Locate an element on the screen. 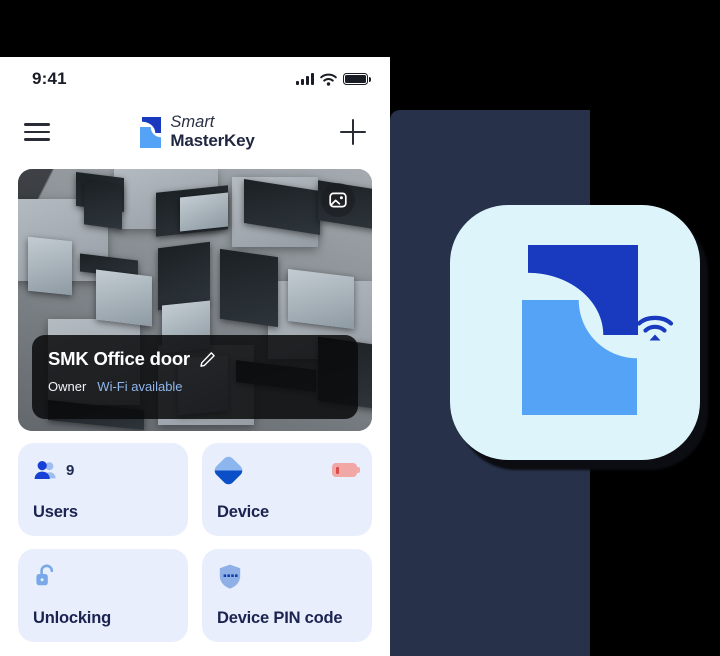 The image size is (720, 656). brand-line-2: MasterKey is located at coordinates (212, 140).